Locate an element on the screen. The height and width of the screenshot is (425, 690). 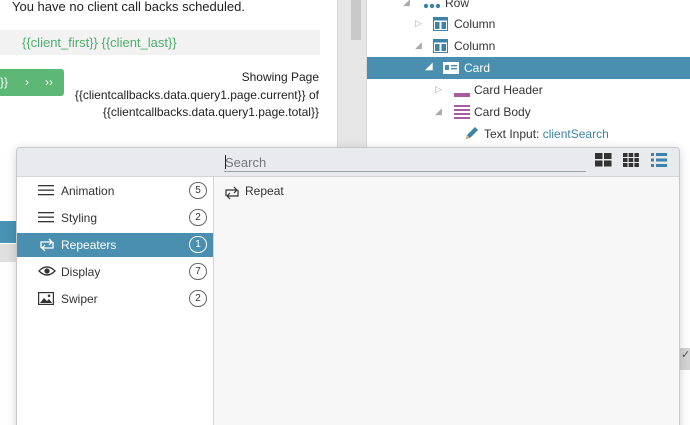
count-badge: 1 is located at coordinates (198, 244).